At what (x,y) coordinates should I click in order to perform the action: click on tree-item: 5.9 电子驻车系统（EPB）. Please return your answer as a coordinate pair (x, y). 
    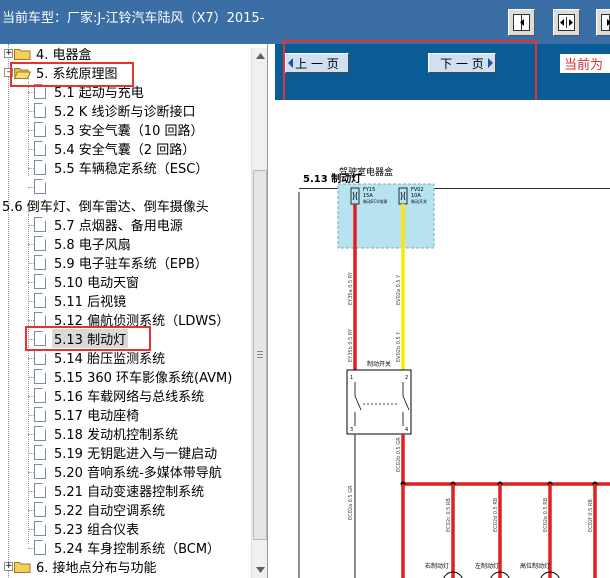
    Looking at the image, I should click on (122, 262).